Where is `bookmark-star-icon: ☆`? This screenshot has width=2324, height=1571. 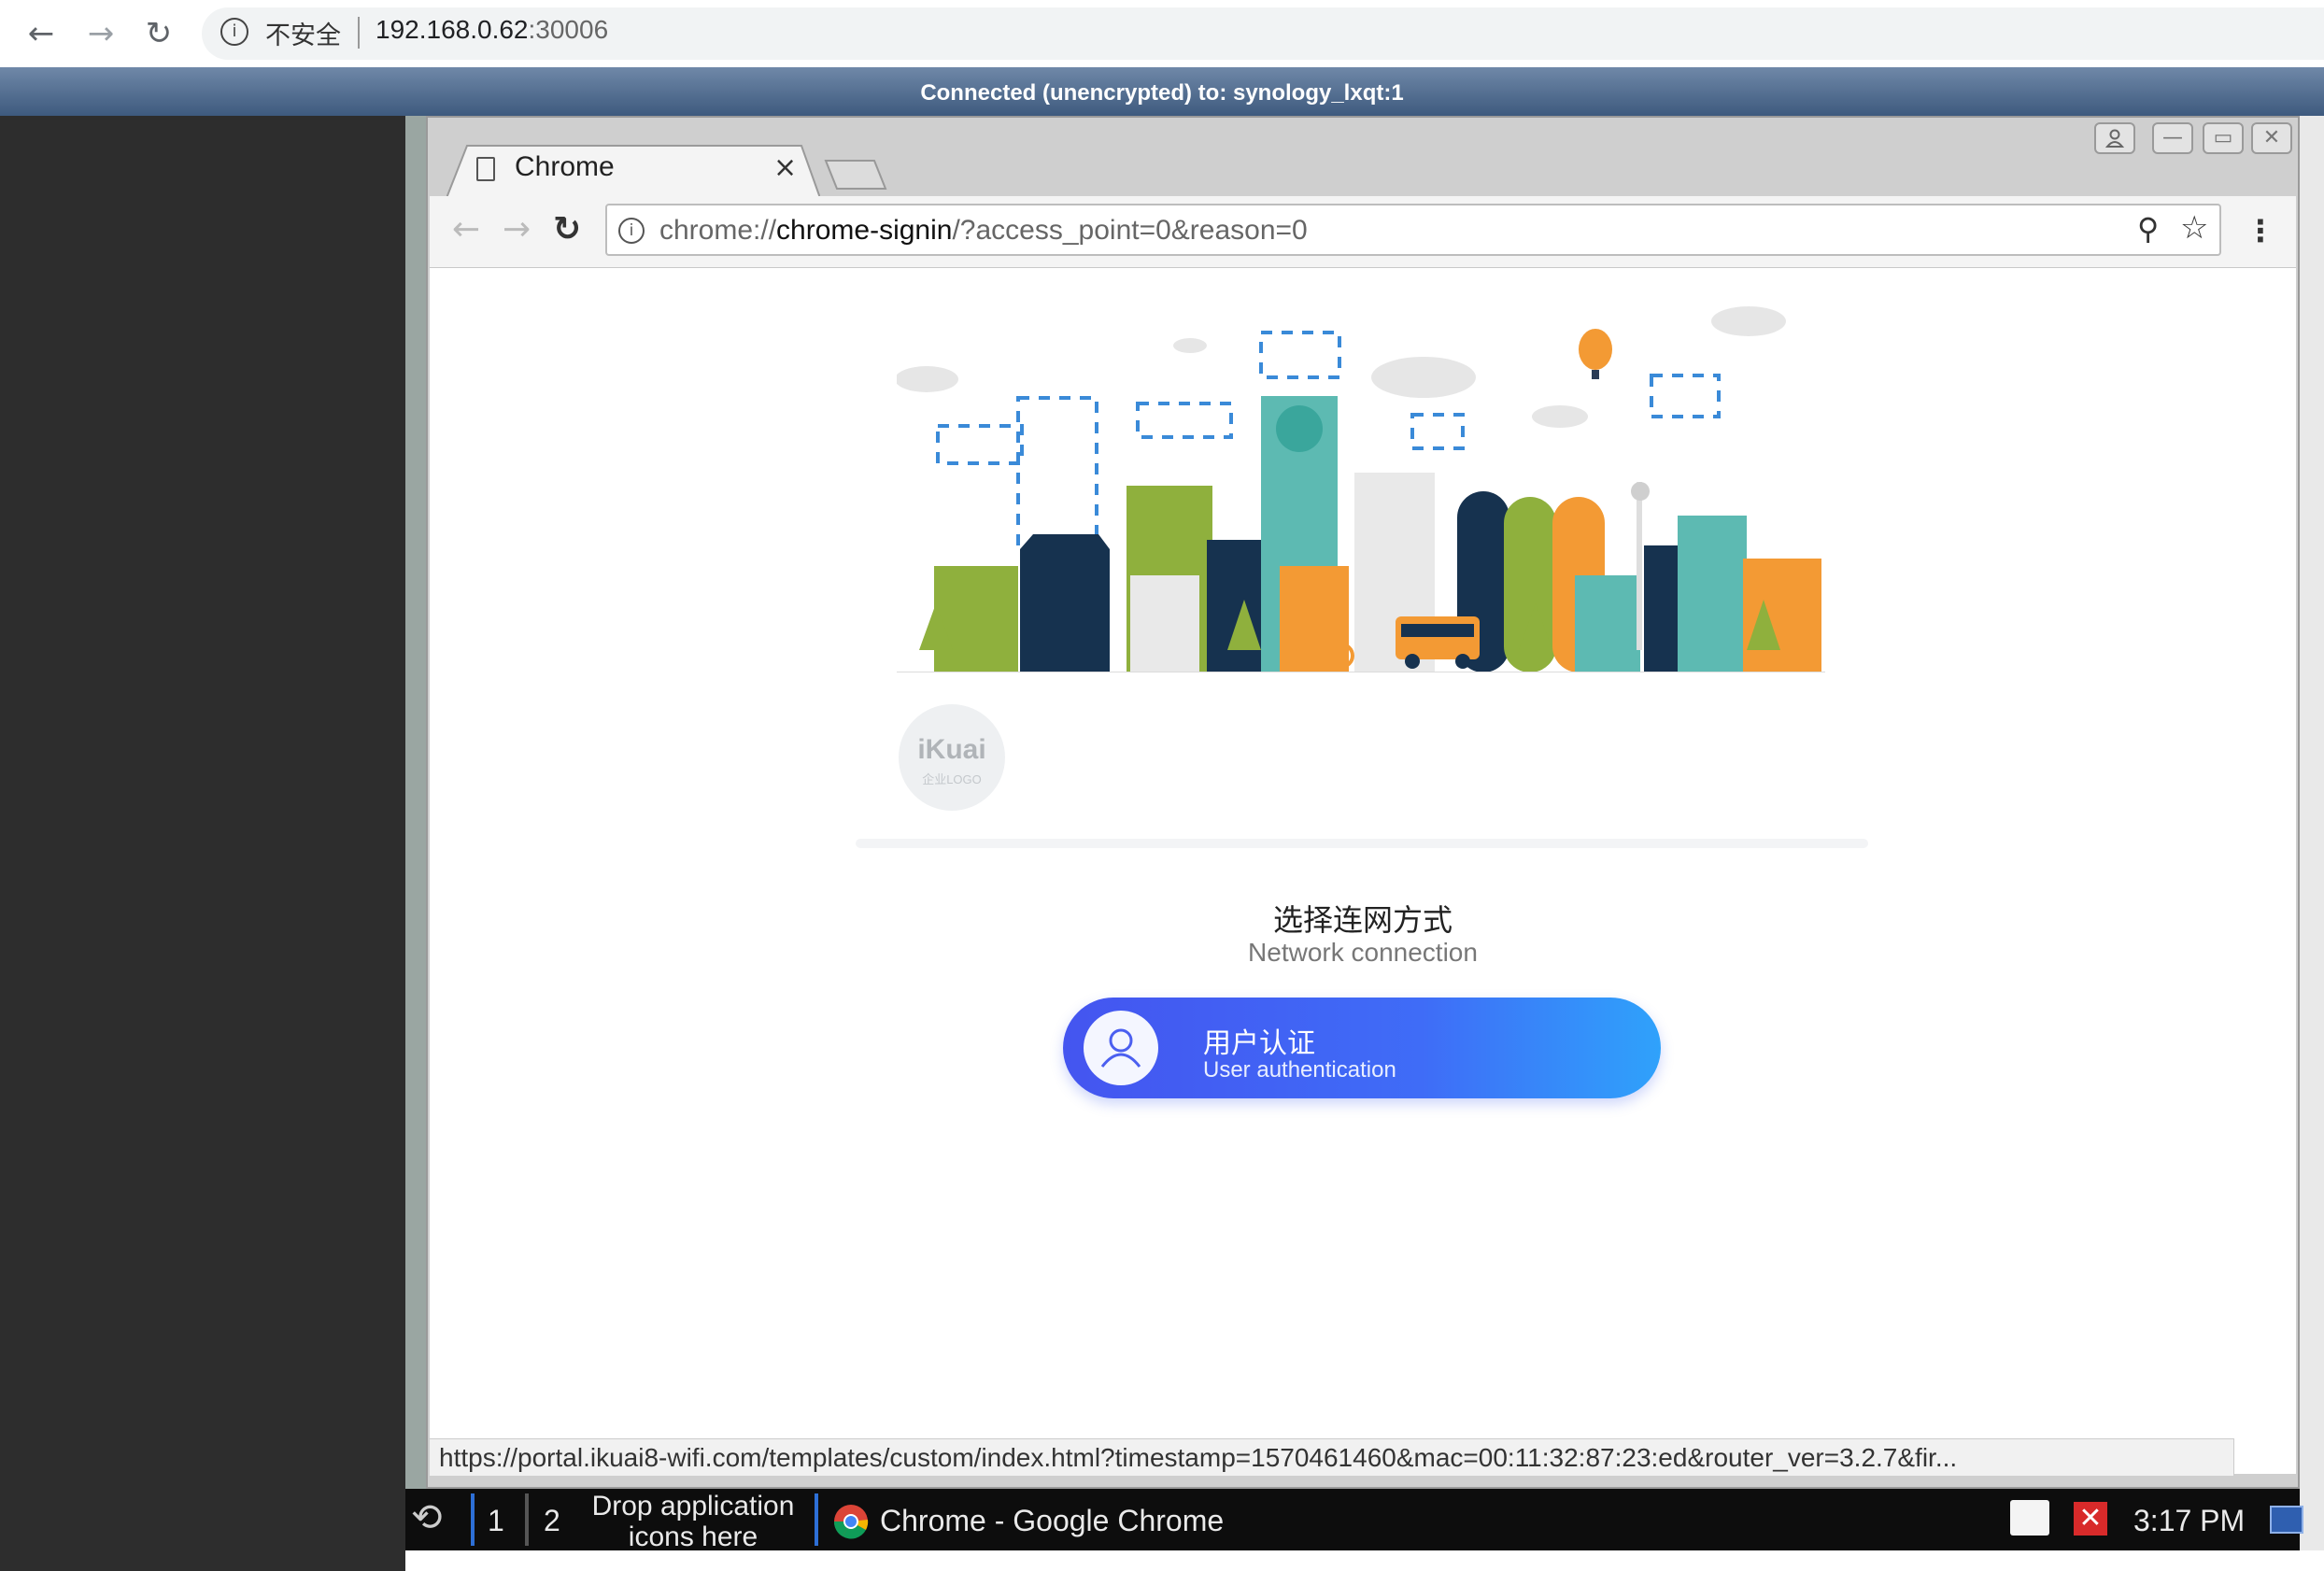
bookmark-star-icon: ☆ is located at coordinates (2194, 228).